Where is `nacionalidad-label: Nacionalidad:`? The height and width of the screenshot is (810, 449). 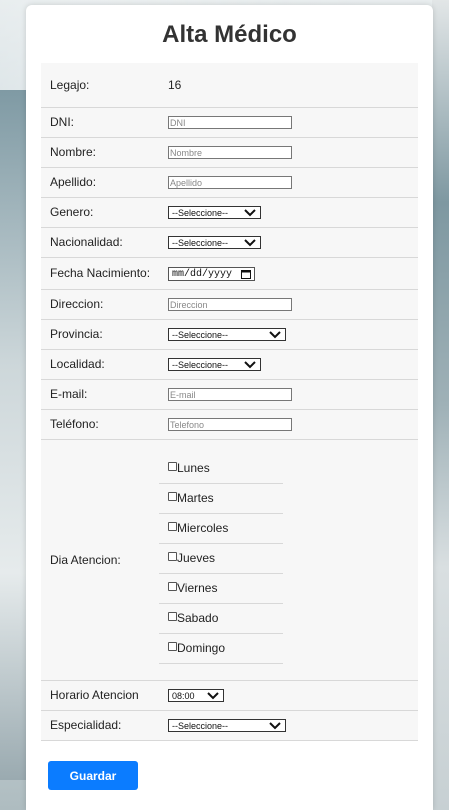 nacionalidad-label: Nacionalidad: is located at coordinates (100, 242).